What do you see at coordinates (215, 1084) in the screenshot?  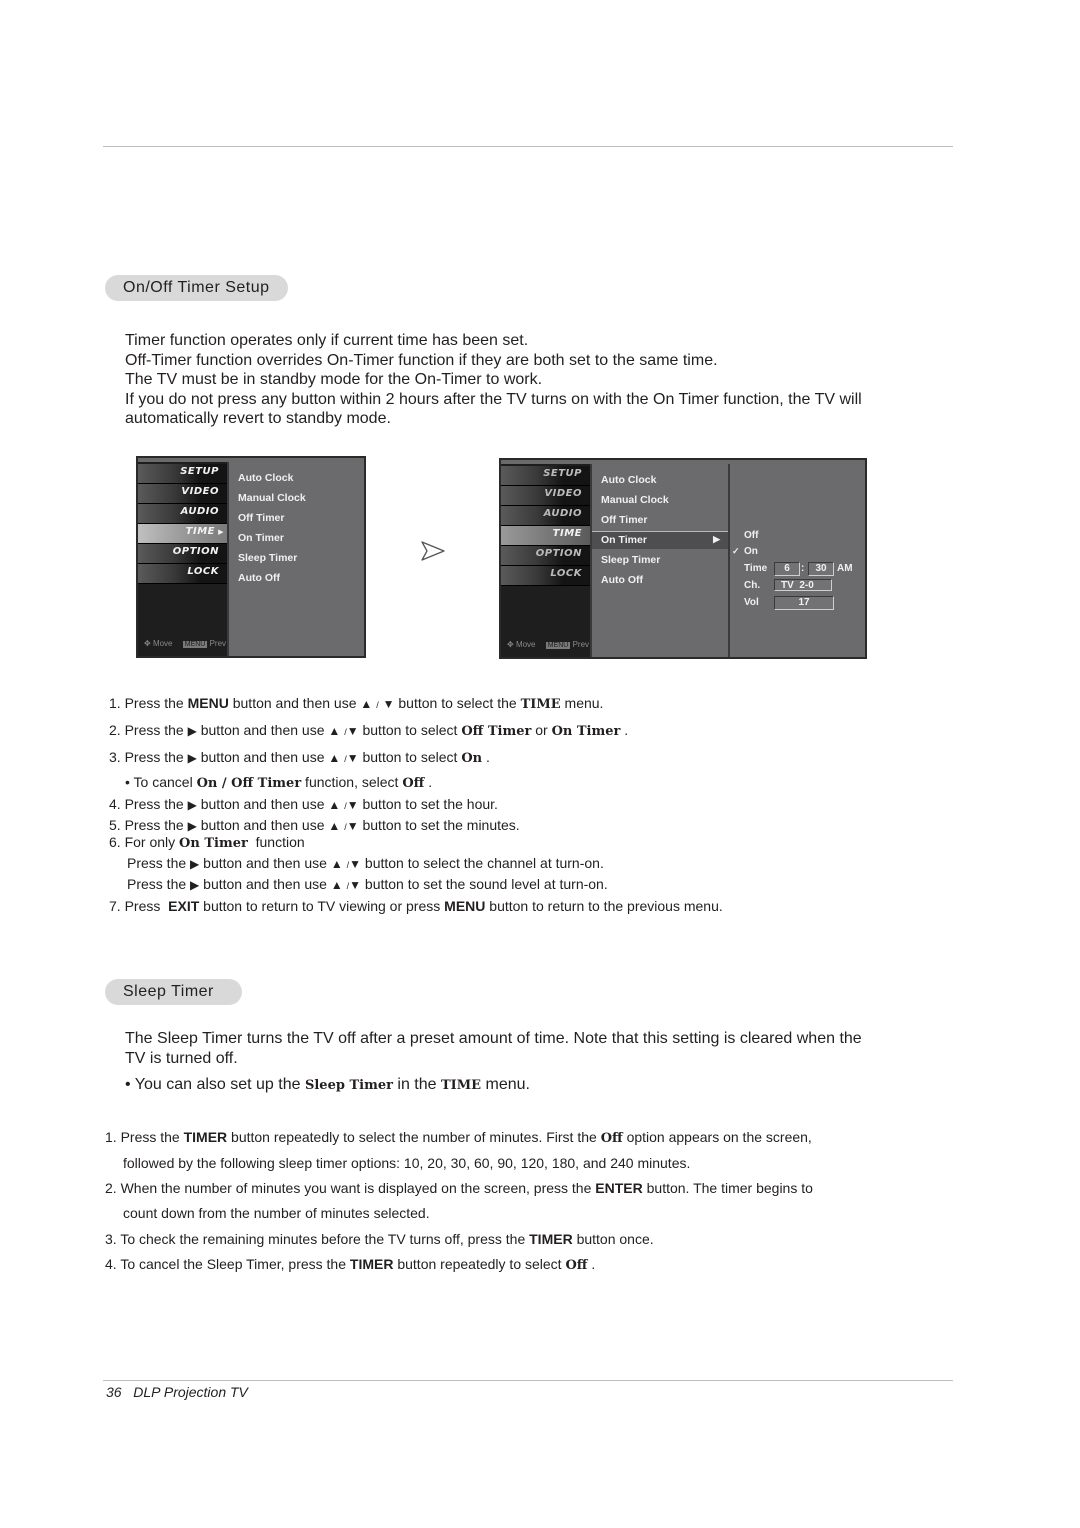 I see `text: • You can also set up the` at bounding box center [215, 1084].